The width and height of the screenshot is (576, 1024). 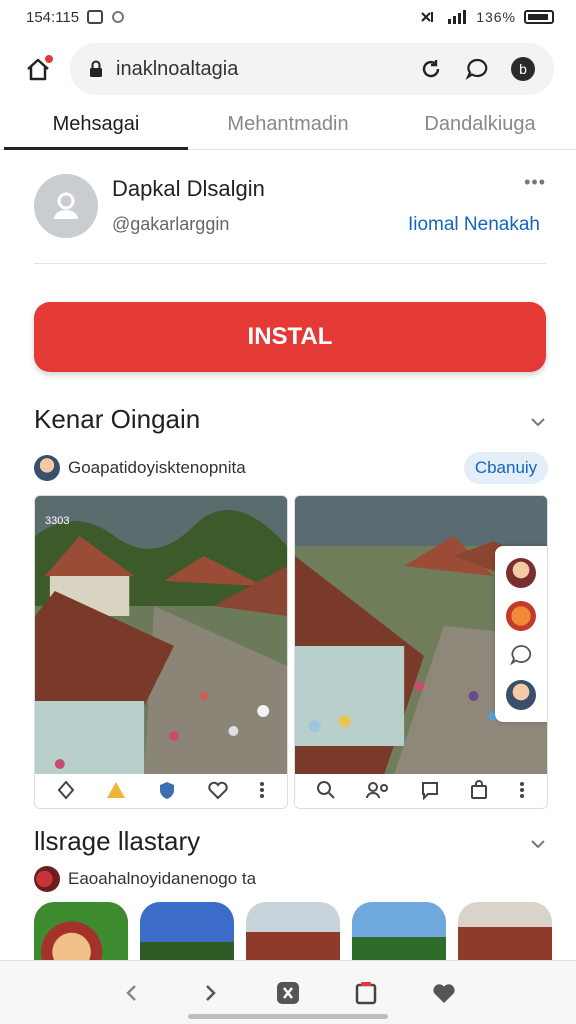 What do you see at coordinates (117, 419) in the screenshot?
I see `section-title: Kenar Oingain` at bounding box center [117, 419].